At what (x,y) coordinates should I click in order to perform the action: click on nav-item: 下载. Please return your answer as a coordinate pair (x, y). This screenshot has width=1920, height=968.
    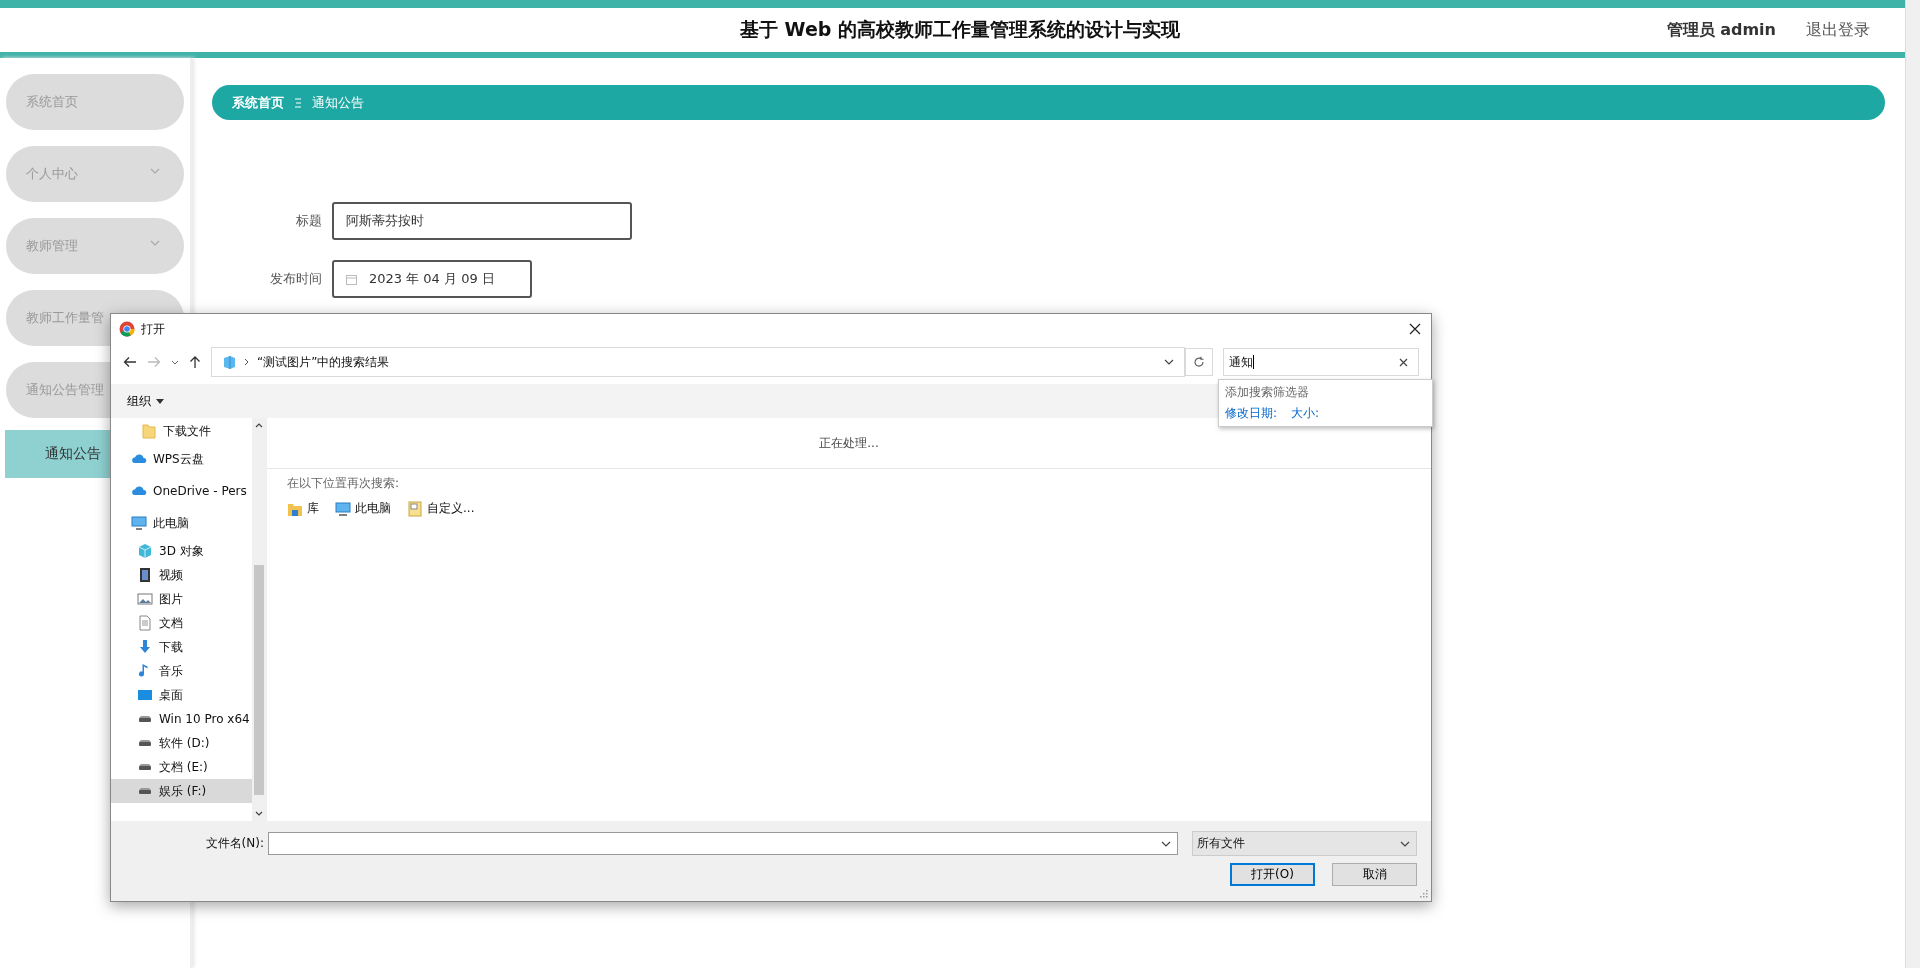
    Looking at the image, I should click on (181, 647).